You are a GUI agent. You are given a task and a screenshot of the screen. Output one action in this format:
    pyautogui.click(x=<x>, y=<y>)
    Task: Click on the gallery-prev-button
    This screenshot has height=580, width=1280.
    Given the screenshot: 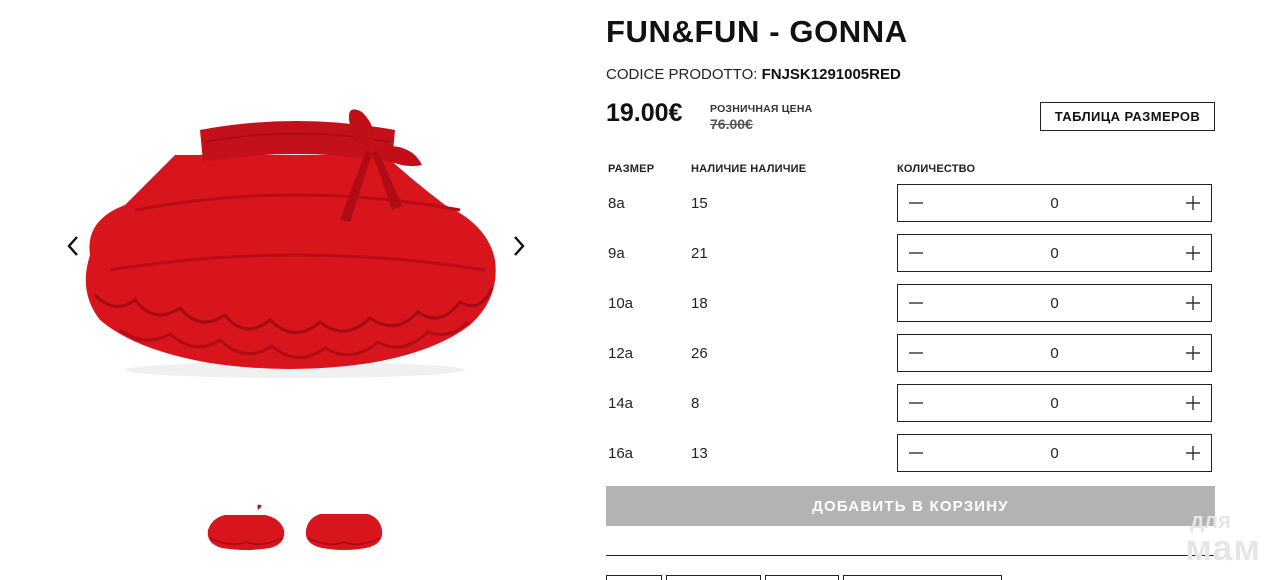 What is the action you would take?
    pyautogui.click(x=73, y=246)
    